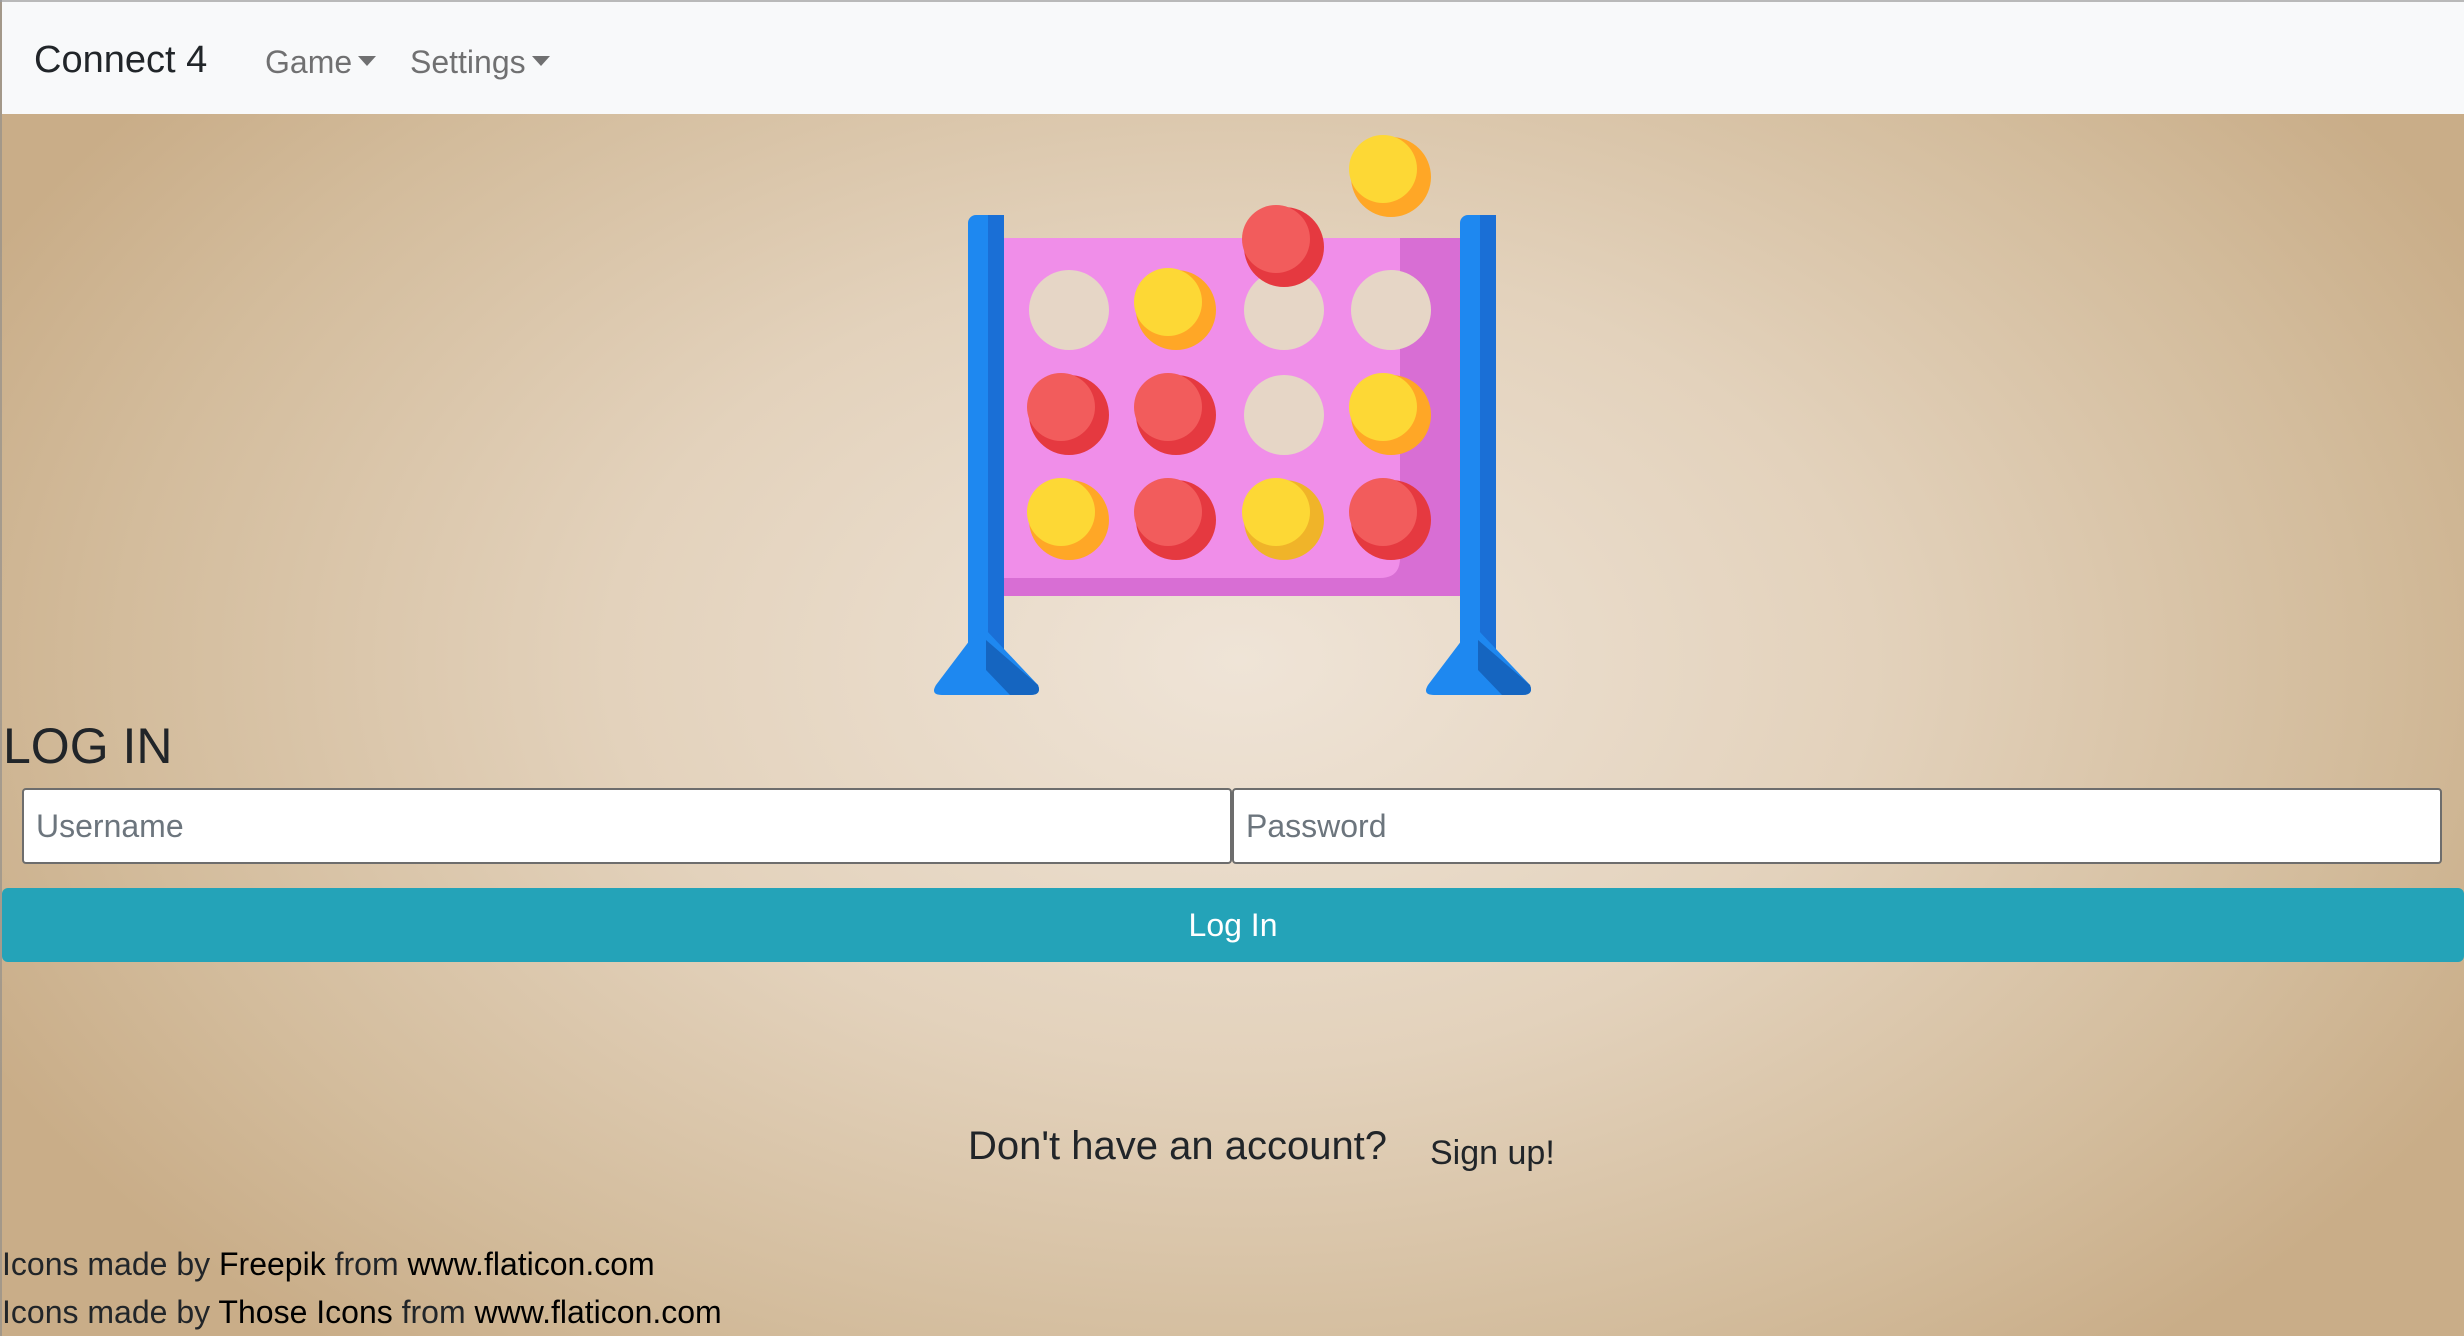 The height and width of the screenshot is (1336, 2464). I want to click on username-input, so click(627, 826).